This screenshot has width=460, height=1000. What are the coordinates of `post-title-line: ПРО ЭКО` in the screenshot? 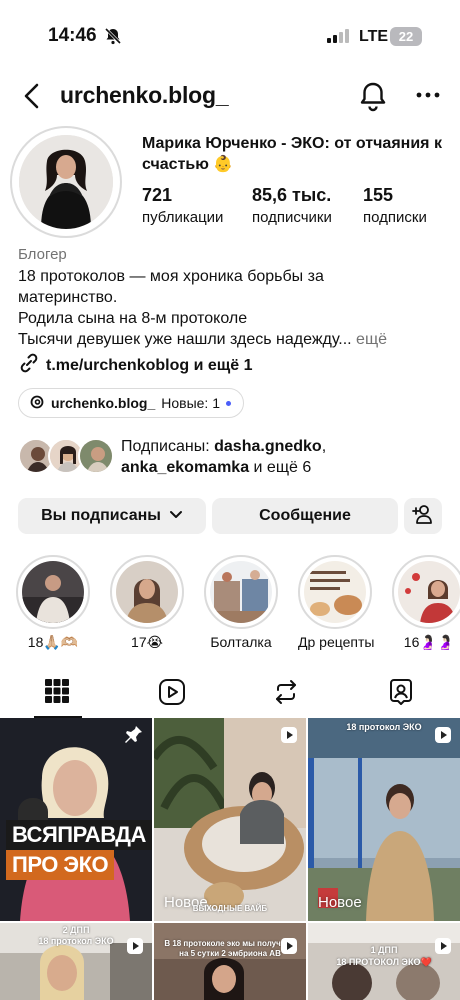 It's located at (60, 864).